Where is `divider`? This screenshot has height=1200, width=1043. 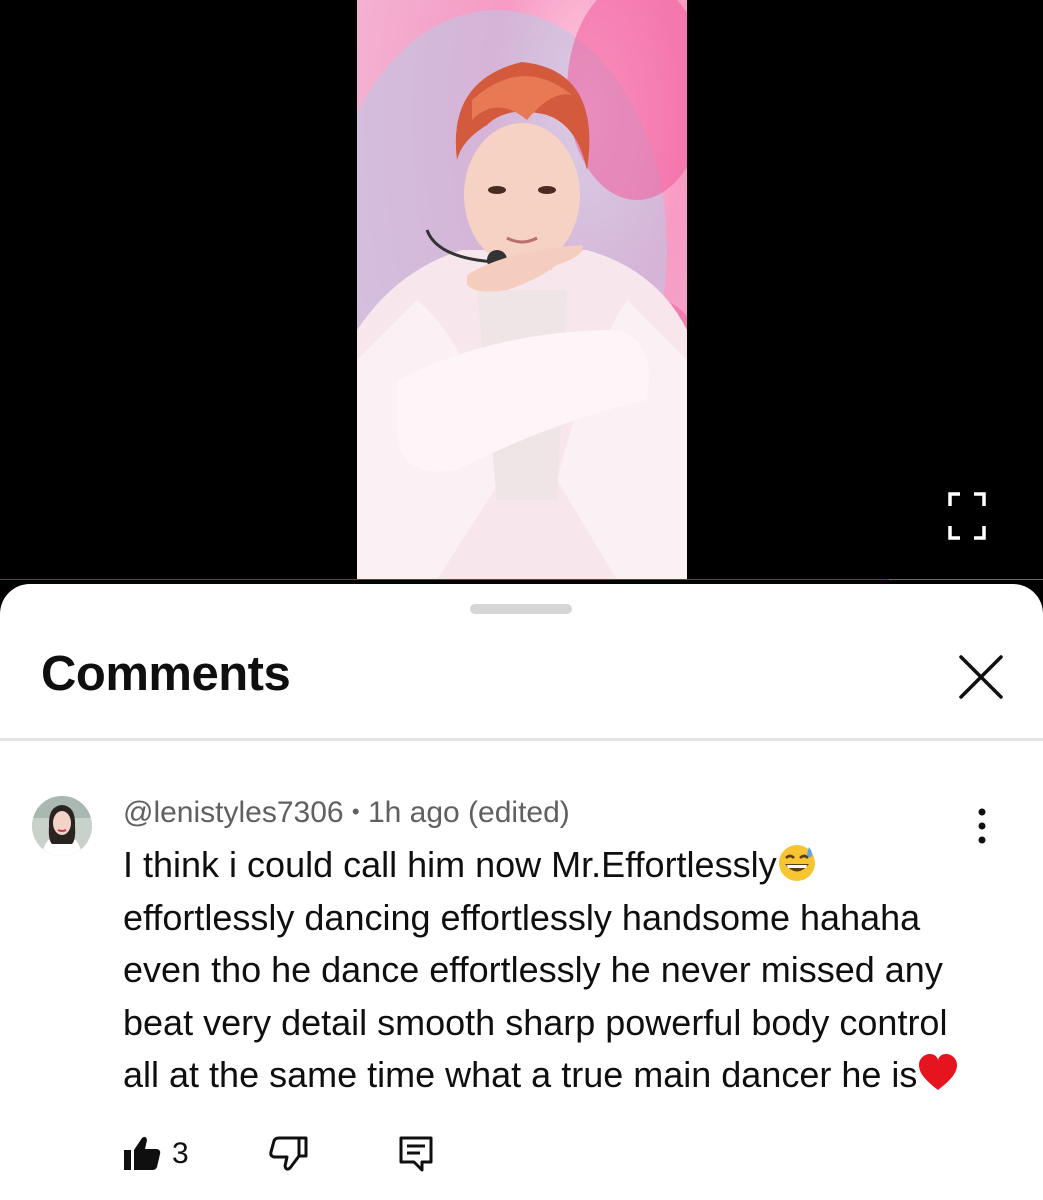
divider is located at coordinates (521, 739).